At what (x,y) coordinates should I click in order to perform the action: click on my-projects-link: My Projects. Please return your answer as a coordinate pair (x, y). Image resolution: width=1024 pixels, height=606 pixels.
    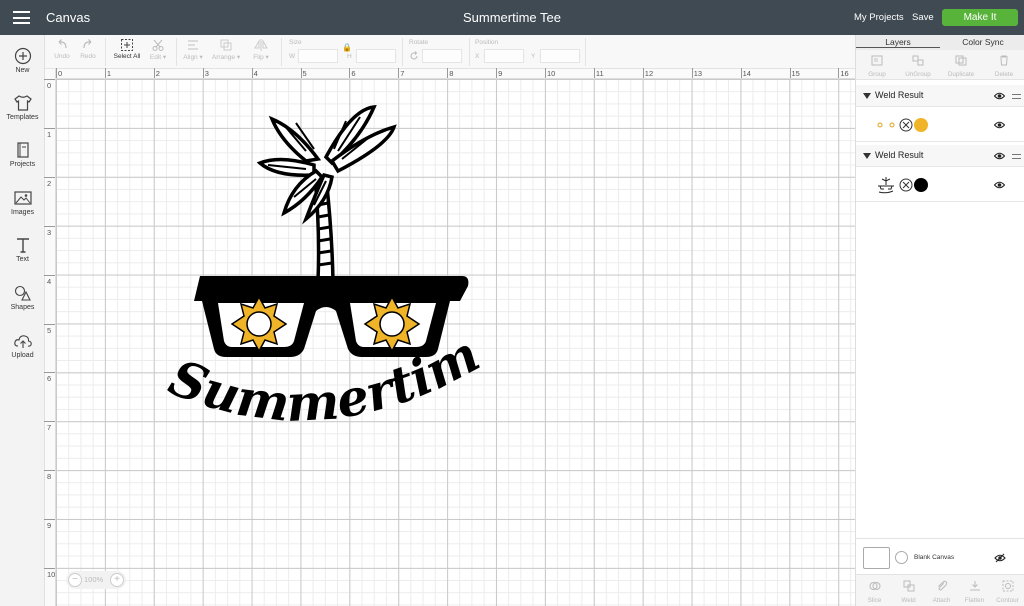
    Looking at the image, I should click on (879, 17).